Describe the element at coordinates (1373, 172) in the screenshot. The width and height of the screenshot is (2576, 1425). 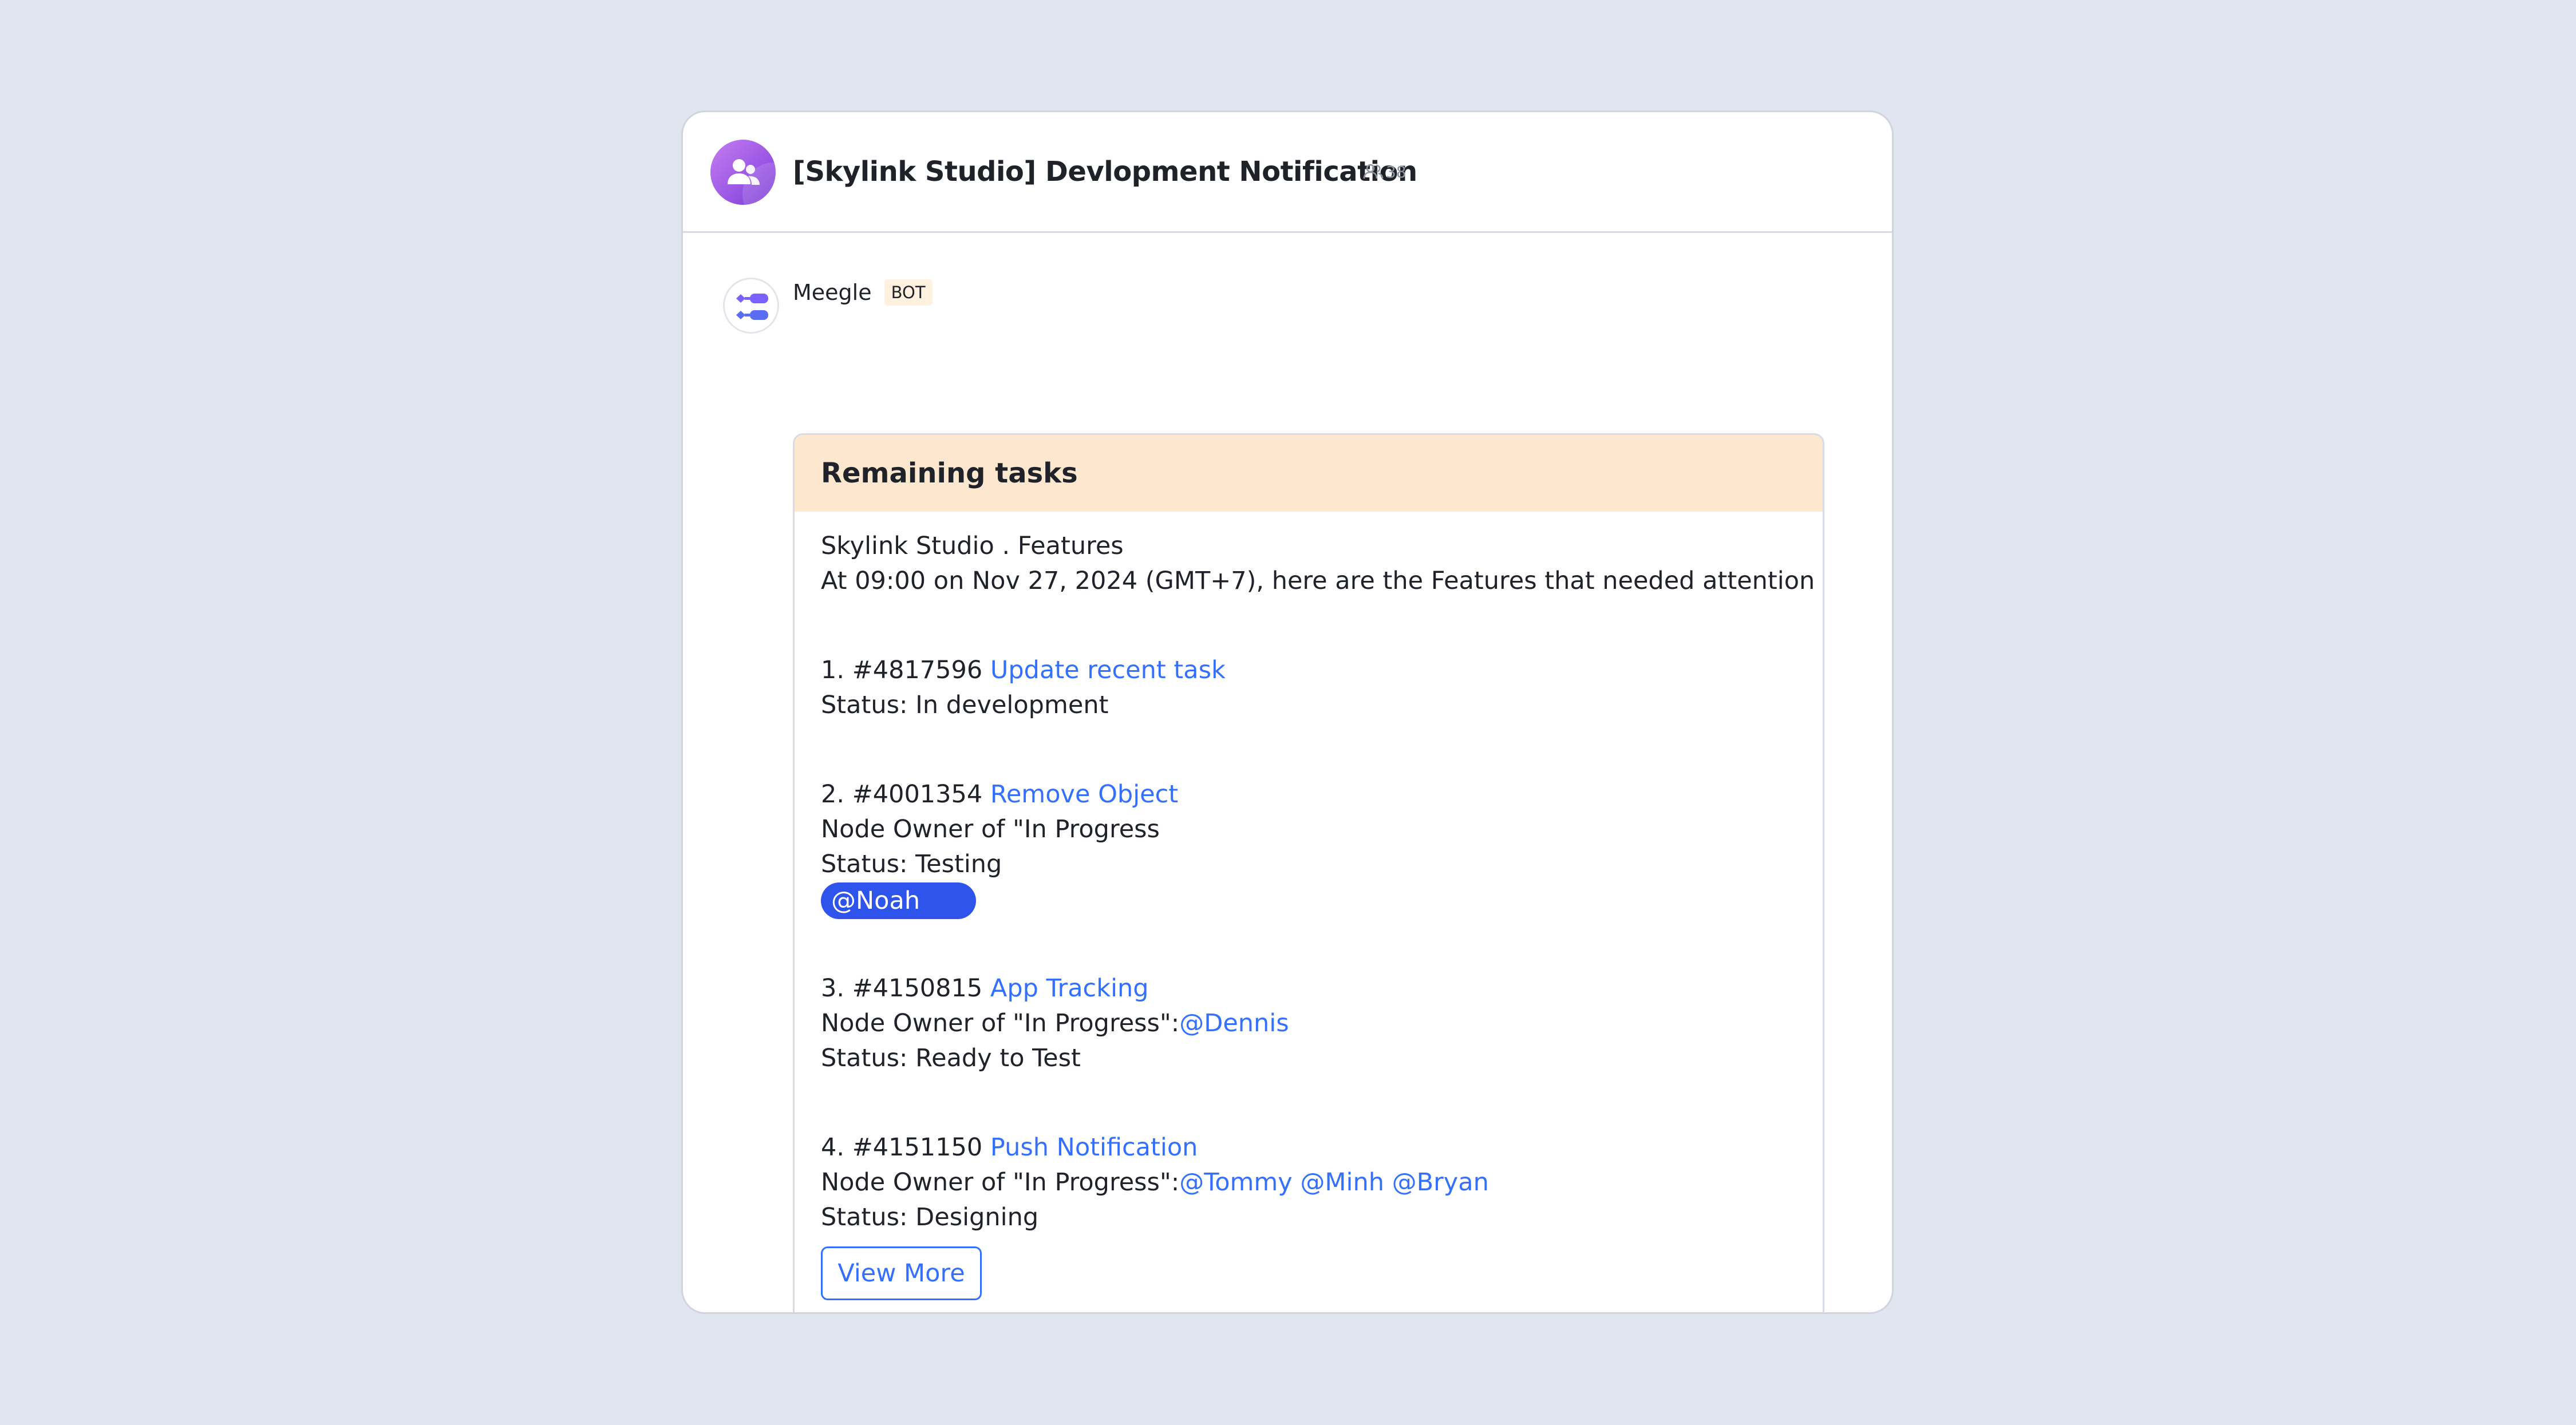
I see `members-icon` at that location.